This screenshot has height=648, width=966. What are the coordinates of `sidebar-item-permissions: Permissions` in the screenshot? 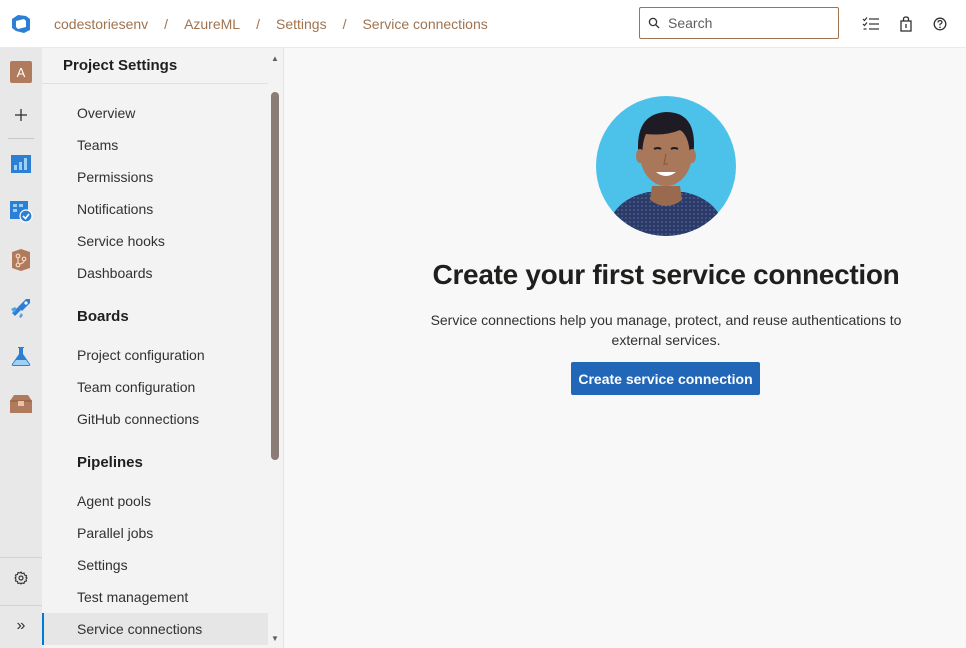 It's located at (155, 177).